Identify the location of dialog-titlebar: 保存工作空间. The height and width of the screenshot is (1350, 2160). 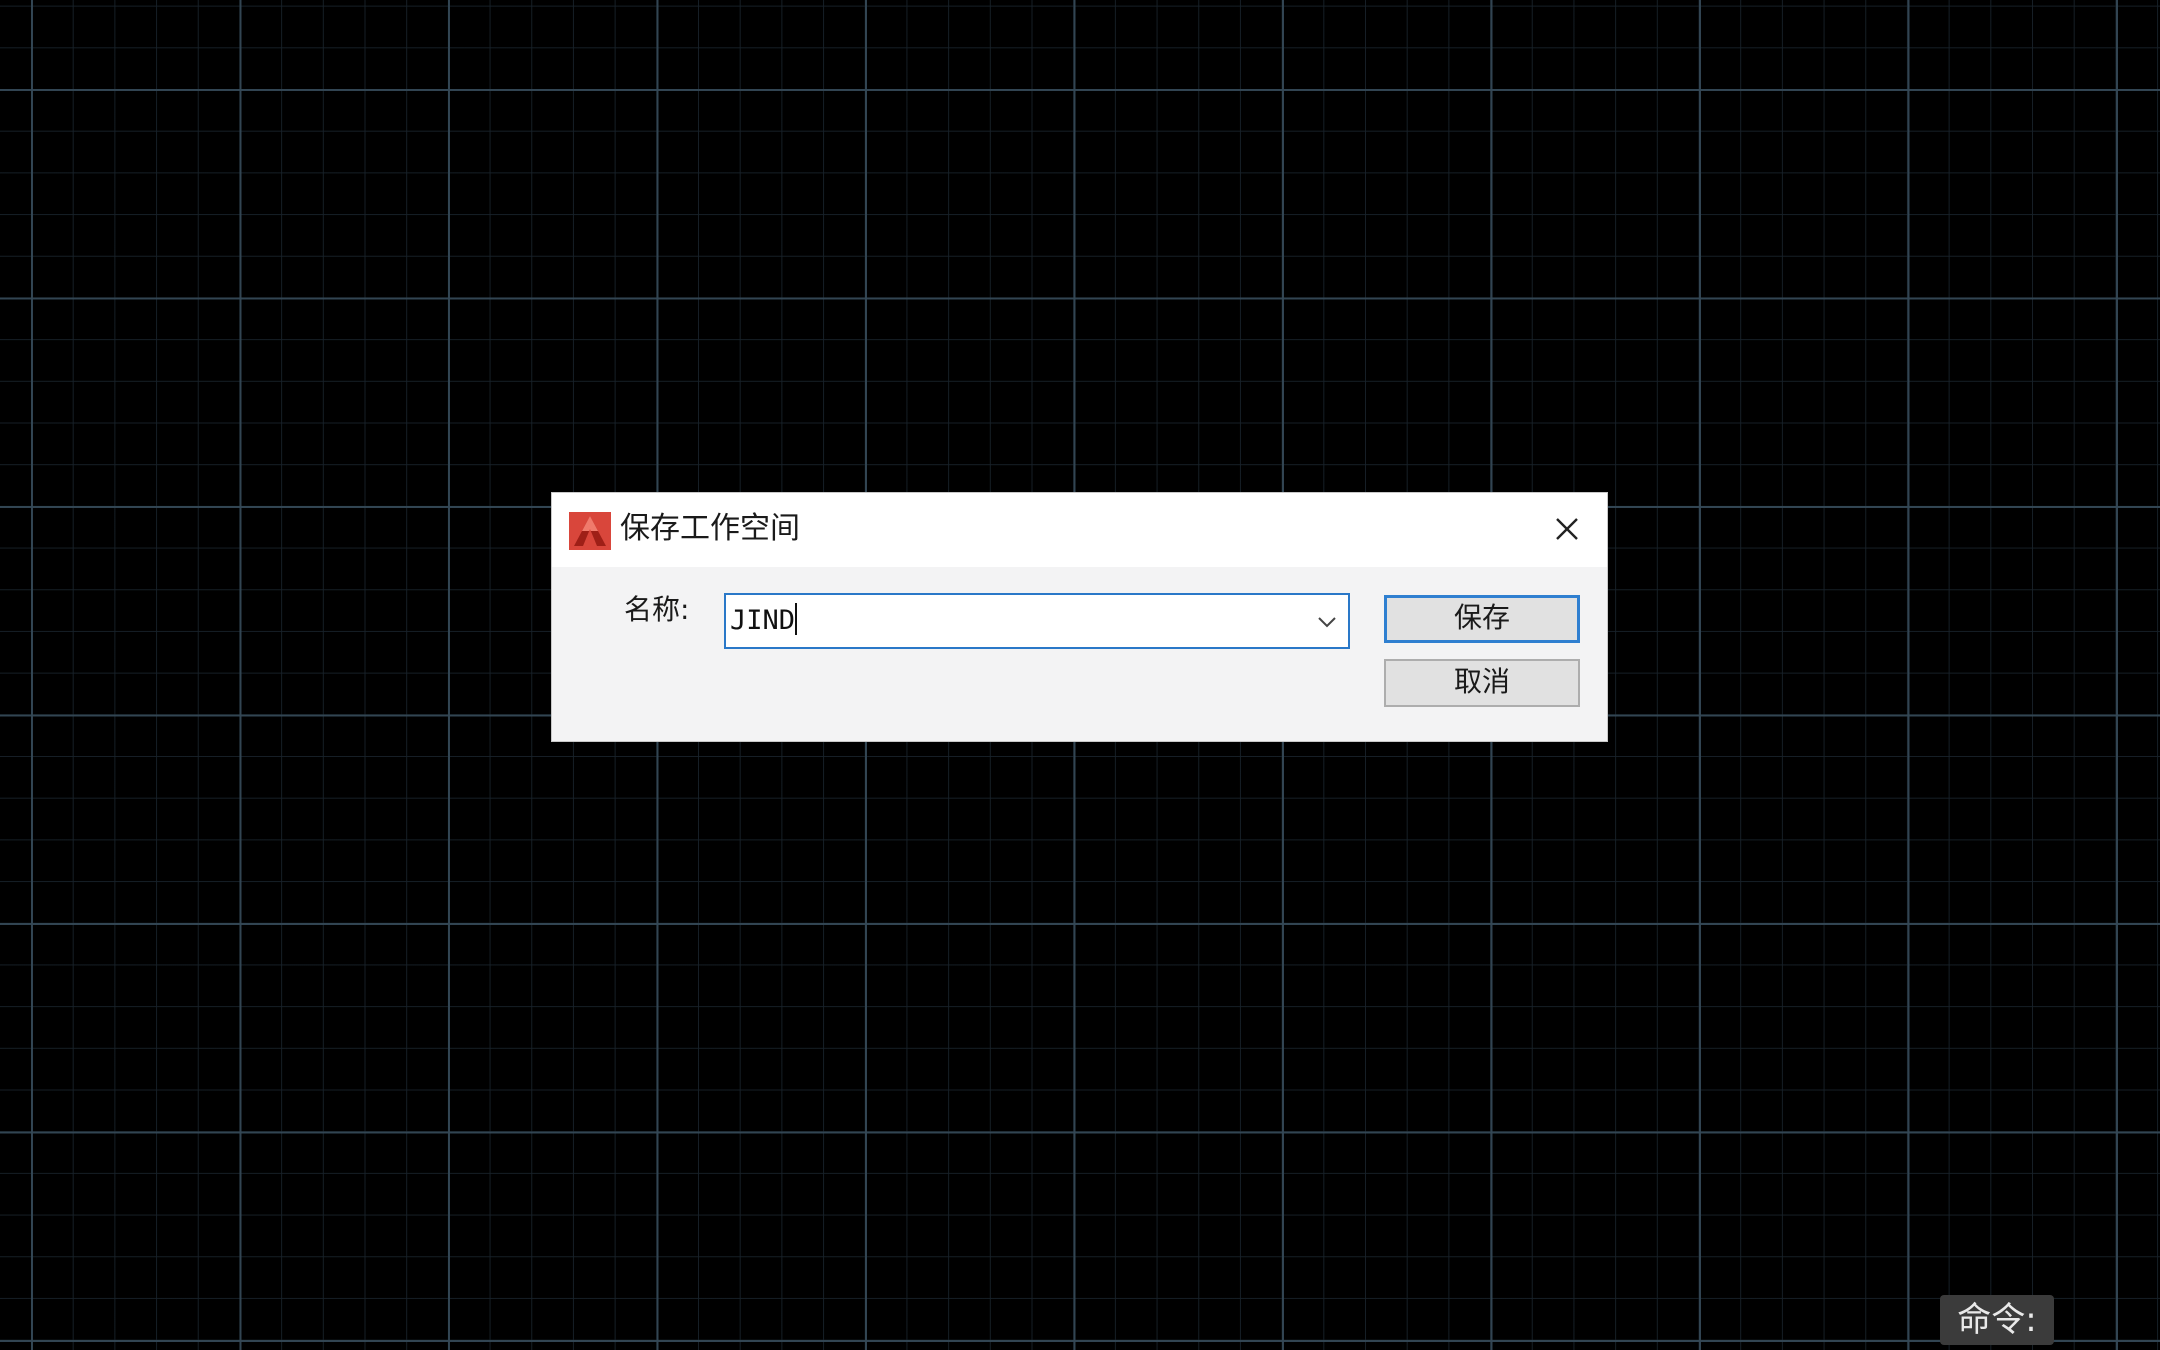
(1079, 530).